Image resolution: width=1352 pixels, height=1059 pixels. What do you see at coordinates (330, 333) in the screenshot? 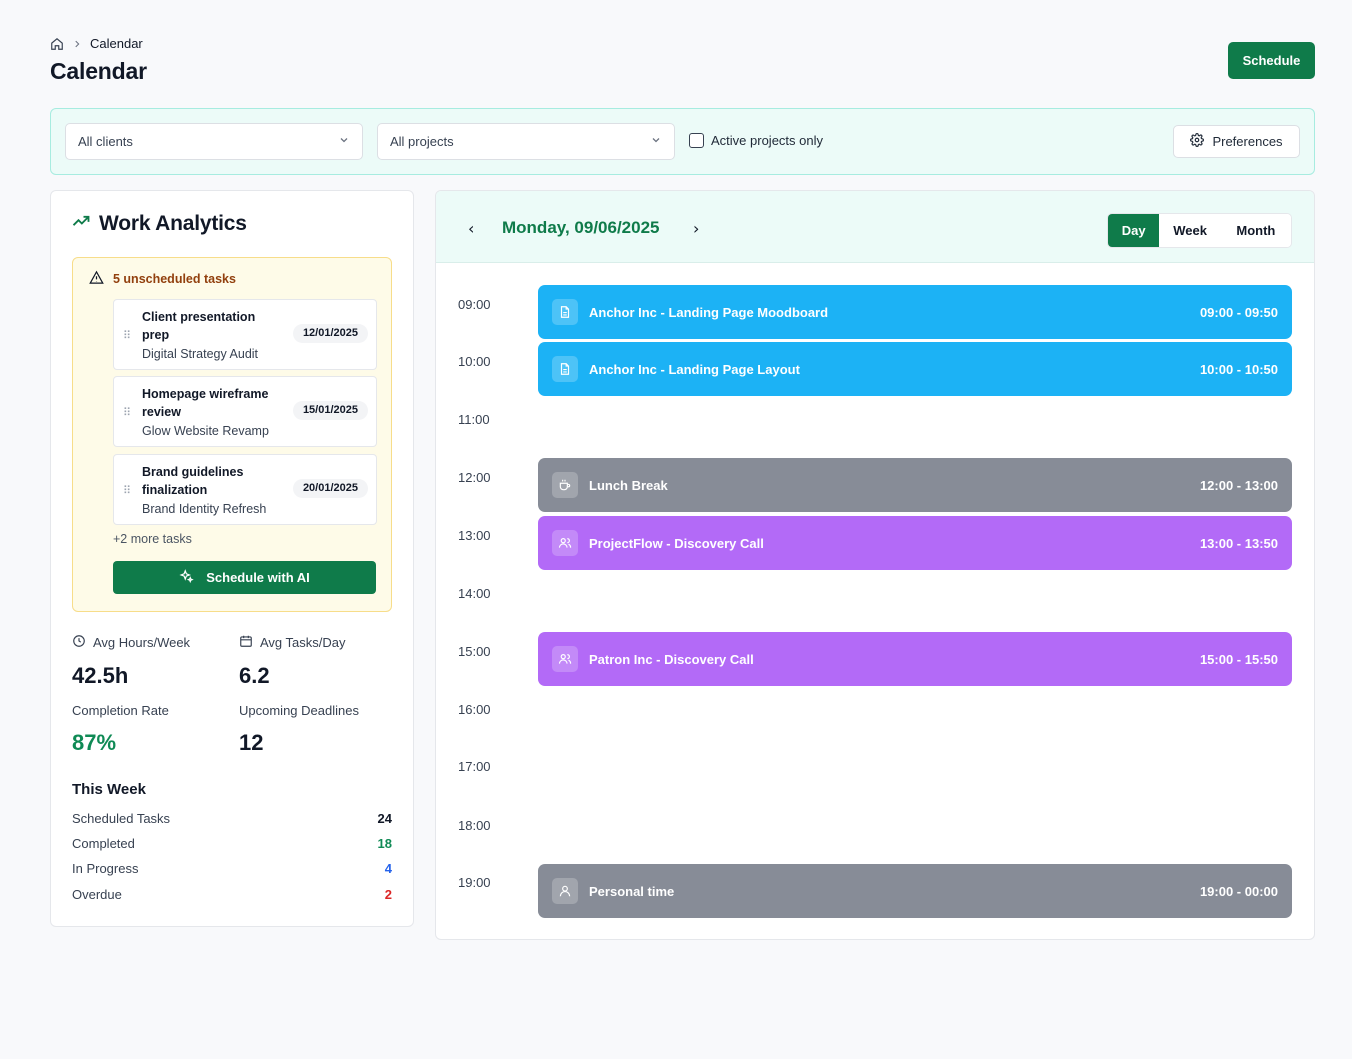
I see `task-due-date-badge: 12/01/2025` at bounding box center [330, 333].